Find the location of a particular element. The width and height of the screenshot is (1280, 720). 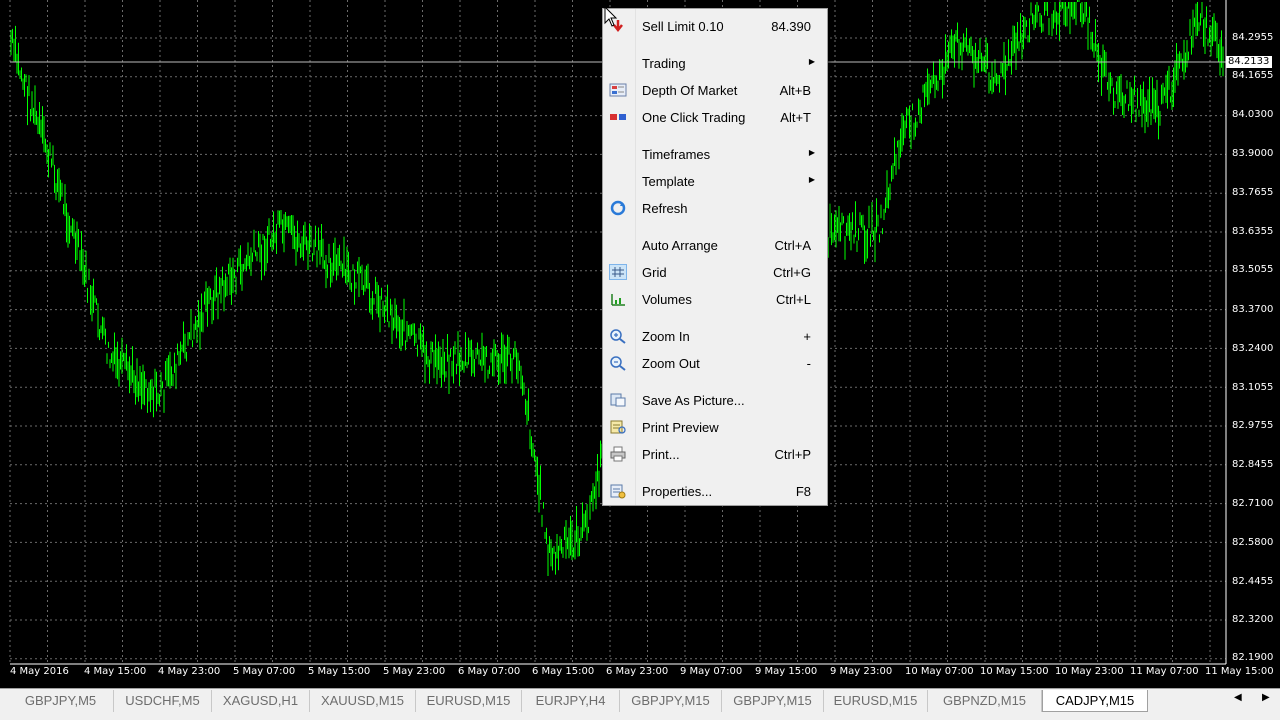

time-tick: 10 May 07:00 is located at coordinates (939, 671).